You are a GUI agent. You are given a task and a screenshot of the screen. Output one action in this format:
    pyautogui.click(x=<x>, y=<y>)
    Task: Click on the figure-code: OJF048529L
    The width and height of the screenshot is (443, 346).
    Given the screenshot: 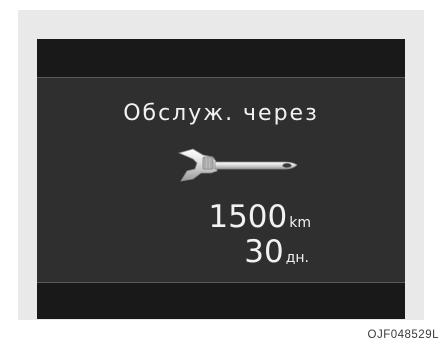 What is the action you would take?
    pyautogui.click(x=403, y=335)
    